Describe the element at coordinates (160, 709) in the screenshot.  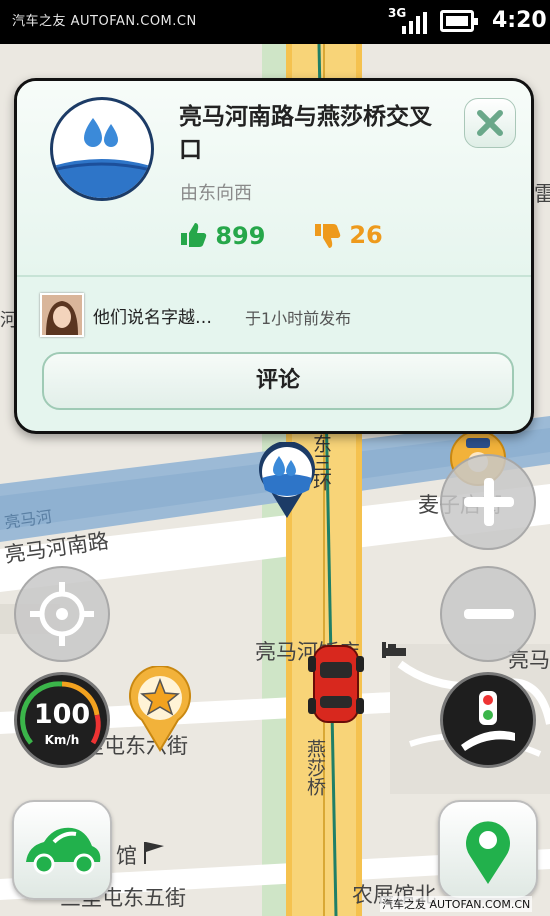
I see `hazard-report-pin-icon` at that location.